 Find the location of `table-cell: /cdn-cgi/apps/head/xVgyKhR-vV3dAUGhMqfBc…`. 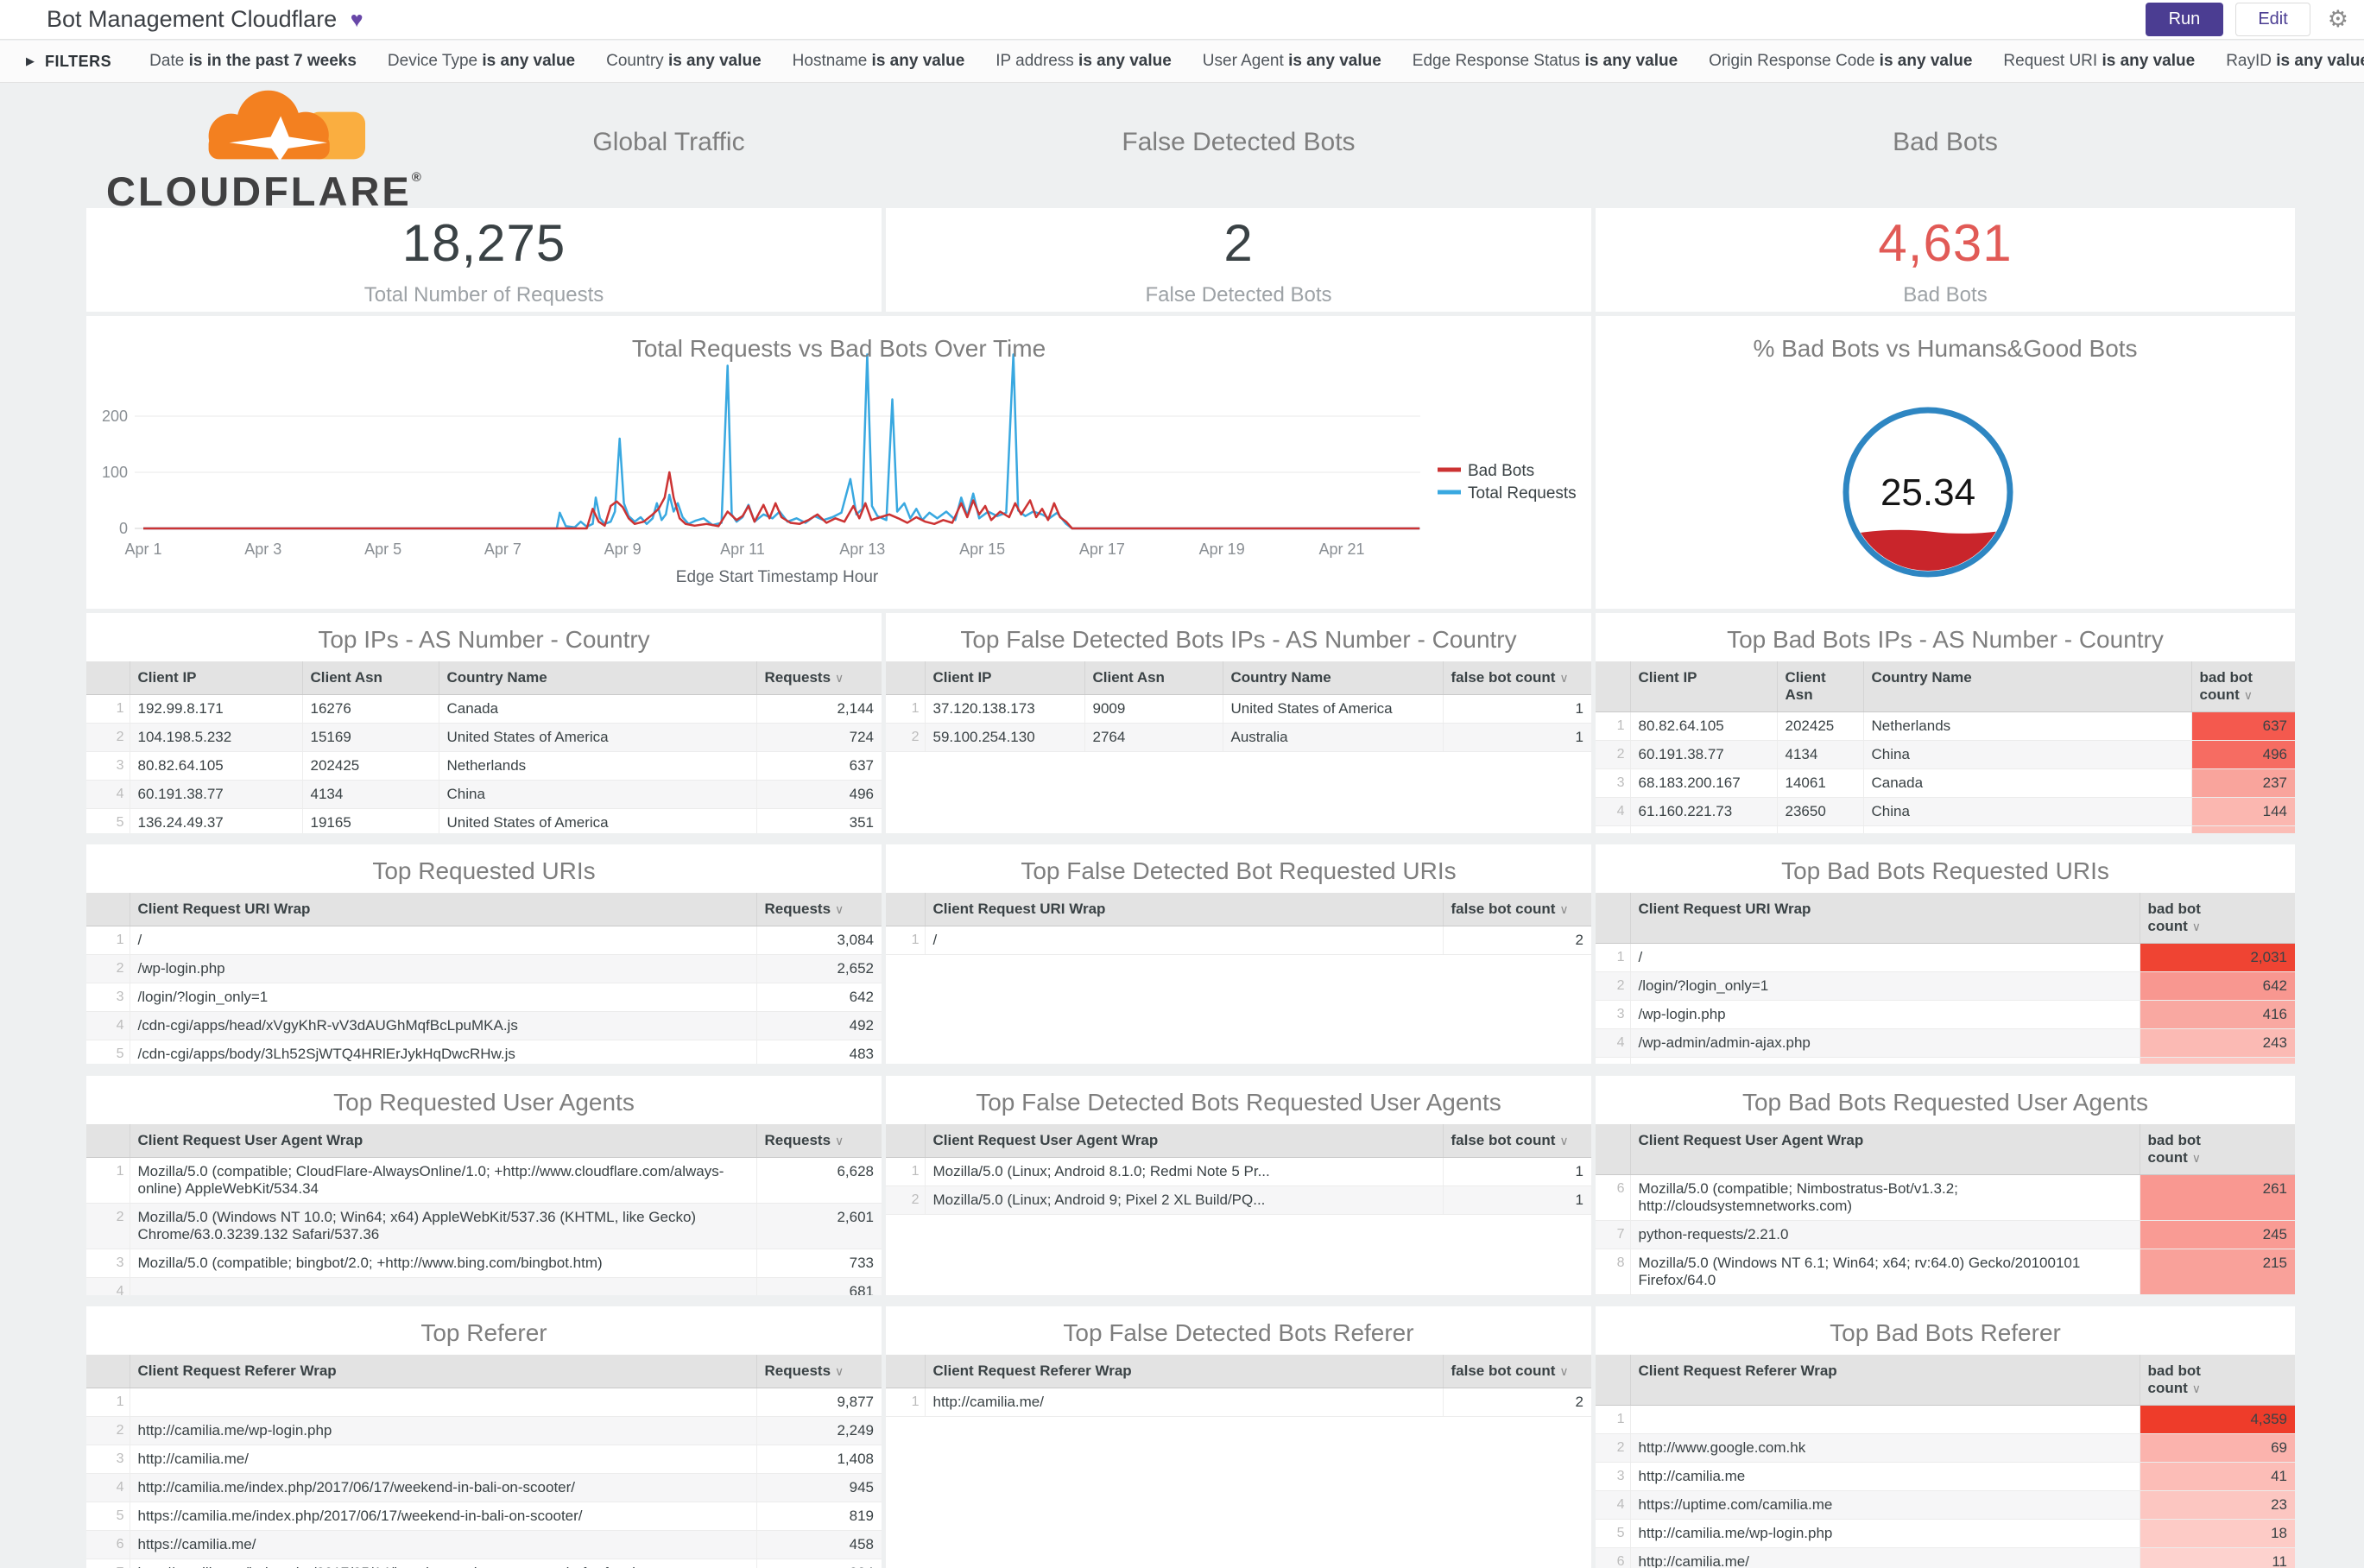

table-cell: /cdn-cgi/apps/head/xVgyKhR-vV3dAUGhMqfBc… is located at coordinates (443, 1026).